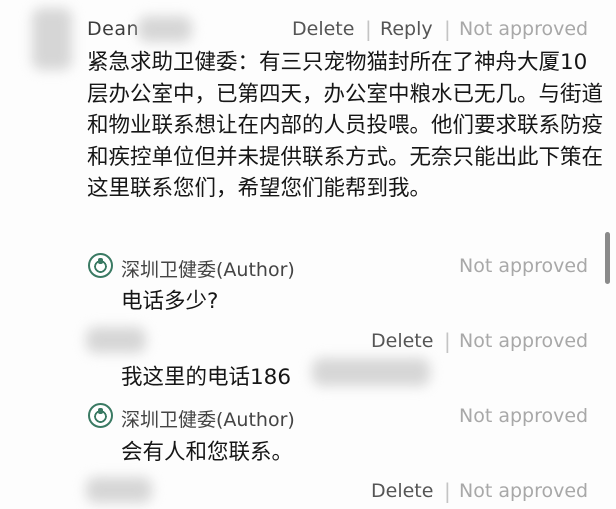 The width and height of the screenshot is (616, 509). I want to click on redacted-phone-number, so click(371, 372).